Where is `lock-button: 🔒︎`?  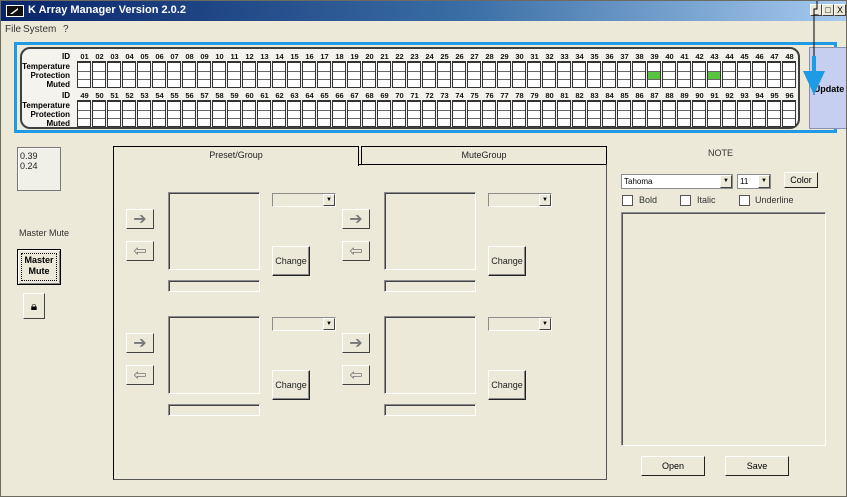
lock-button: 🔒︎ is located at coordinates (34, 306).